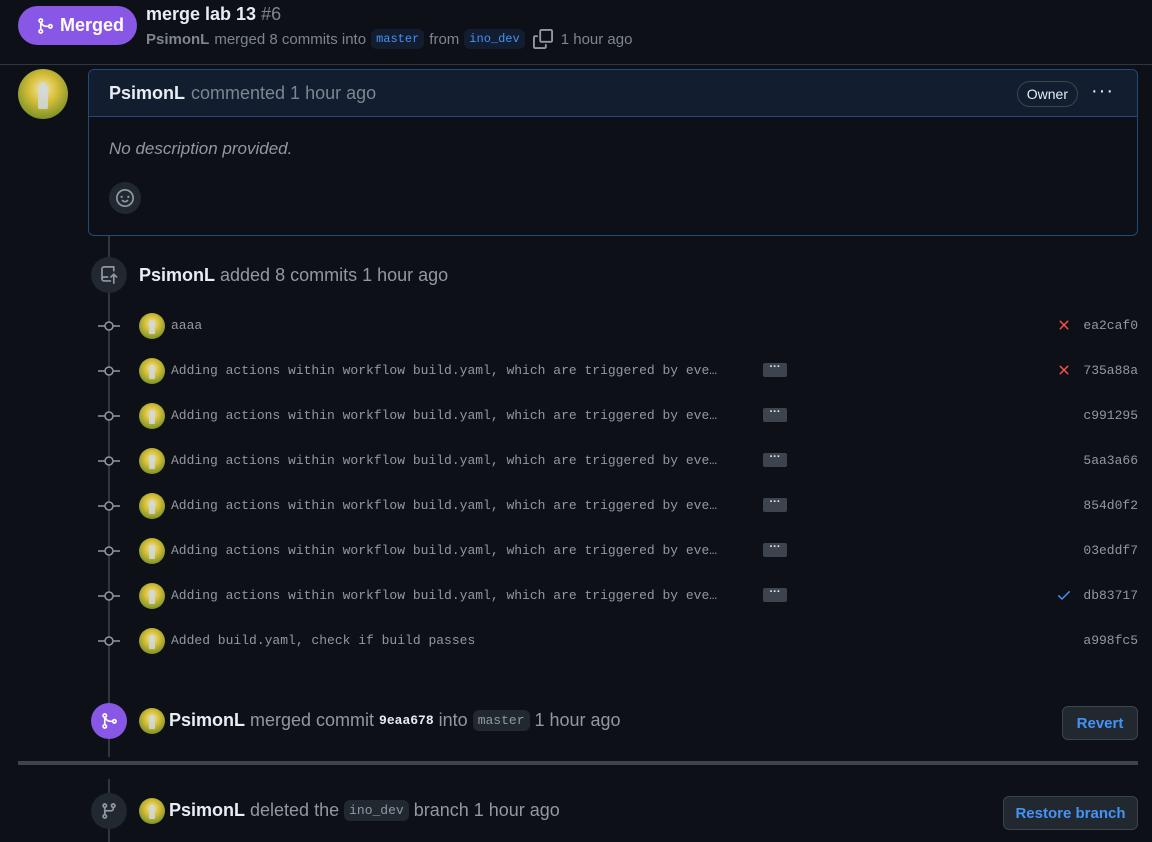 The image size is (1152, 842). What do you see at coordinates (207, 810) in the screenshot?
I see `delete-event-author: PsimonL` at bounding box center [207, 810].